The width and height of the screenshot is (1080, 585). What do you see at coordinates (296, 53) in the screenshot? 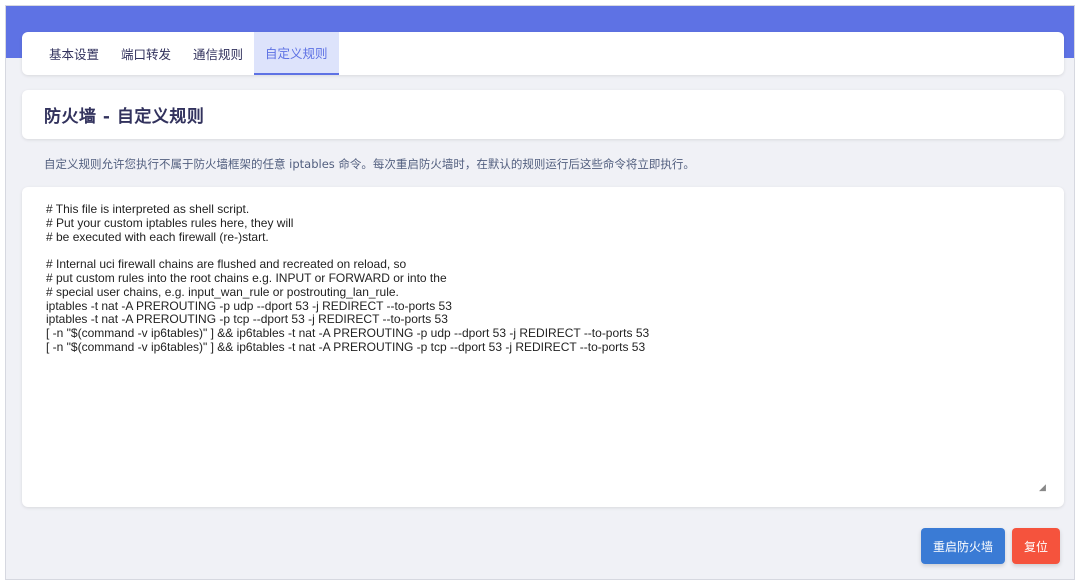
I see `tab-custom-rules: 自定义规则` at bounding box center [296, 53].